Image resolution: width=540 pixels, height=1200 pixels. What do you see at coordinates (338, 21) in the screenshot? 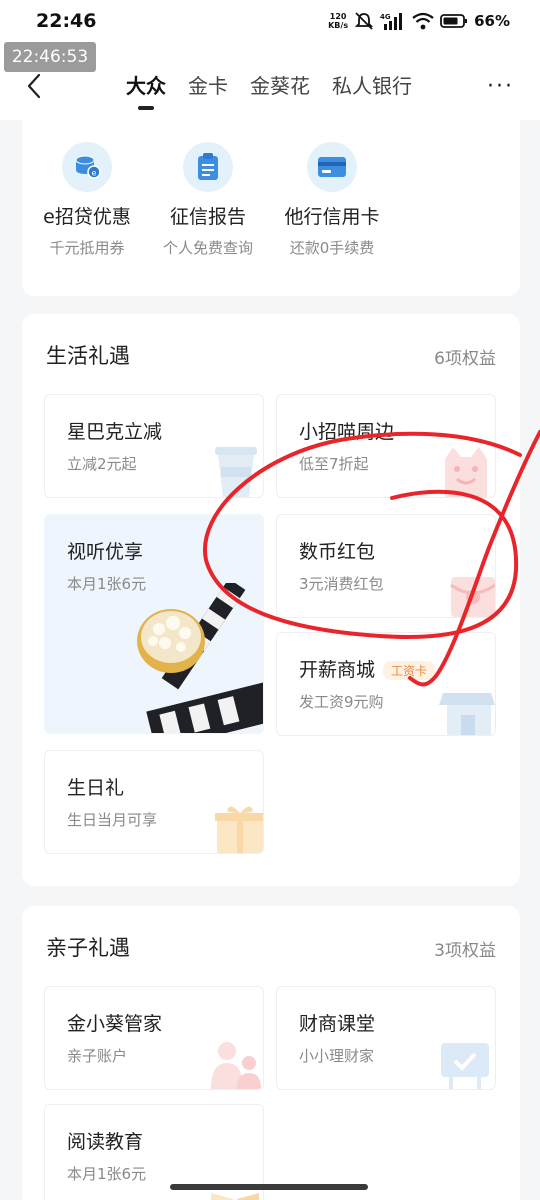
I see `net-speed: 120 KB/s` at bounding box center [338, 21].